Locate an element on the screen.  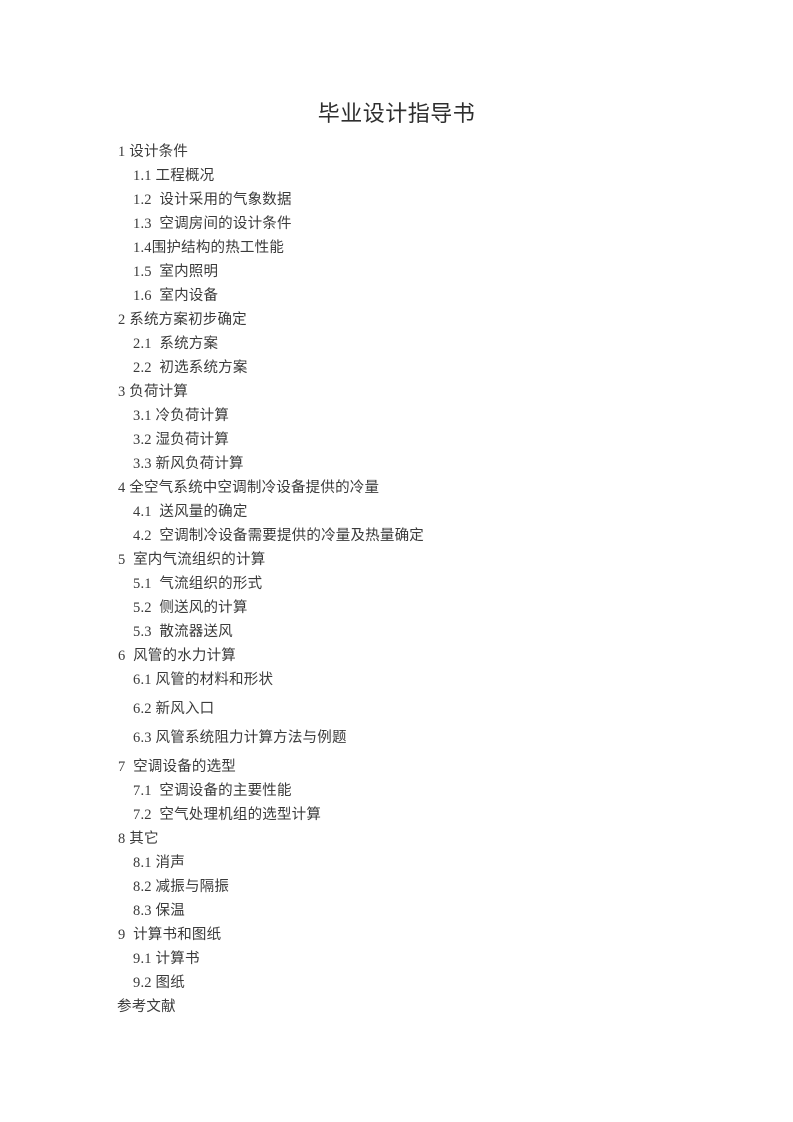
toc-entry: 8.2 减振与隔振 is located at coordinates (396, 887).